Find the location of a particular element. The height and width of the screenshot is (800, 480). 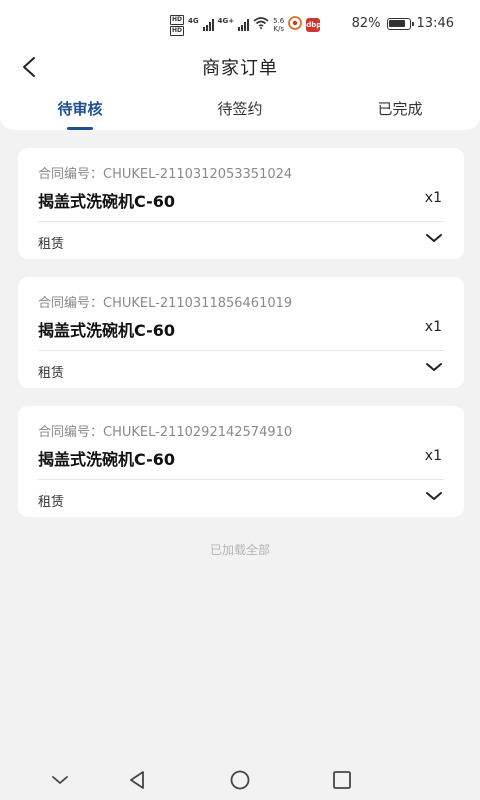

nav-hide-keyboard-button is located at coordinates (60, 780).